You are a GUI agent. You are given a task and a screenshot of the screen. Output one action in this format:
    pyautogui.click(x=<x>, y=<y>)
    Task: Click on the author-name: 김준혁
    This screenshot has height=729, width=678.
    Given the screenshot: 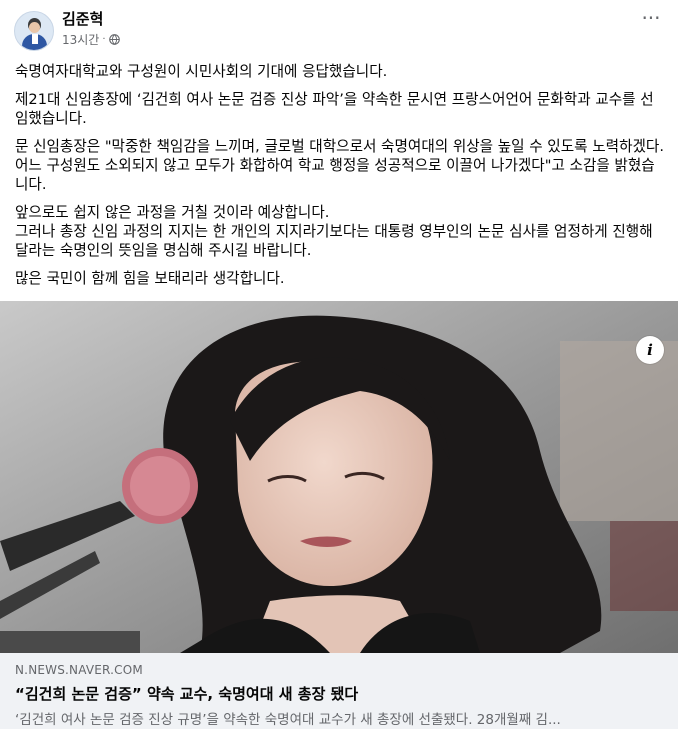 What is the action you would take?
    pyautogui.click(x=82, y=18)
    